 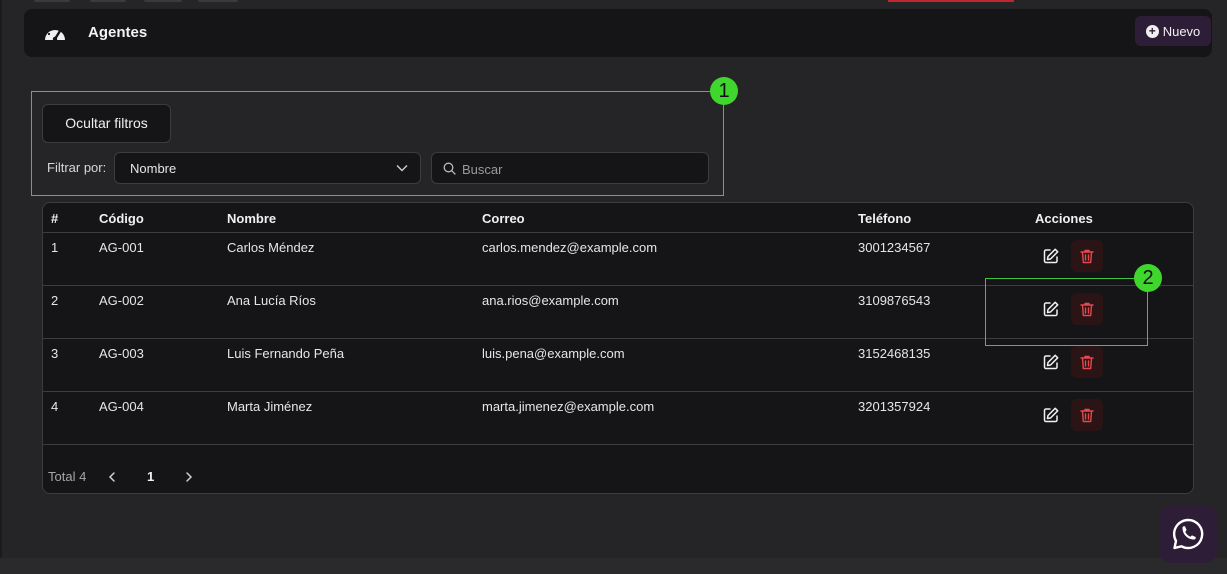 I want to click on filter-by-select: Nombre, so click(x=267, y=168).